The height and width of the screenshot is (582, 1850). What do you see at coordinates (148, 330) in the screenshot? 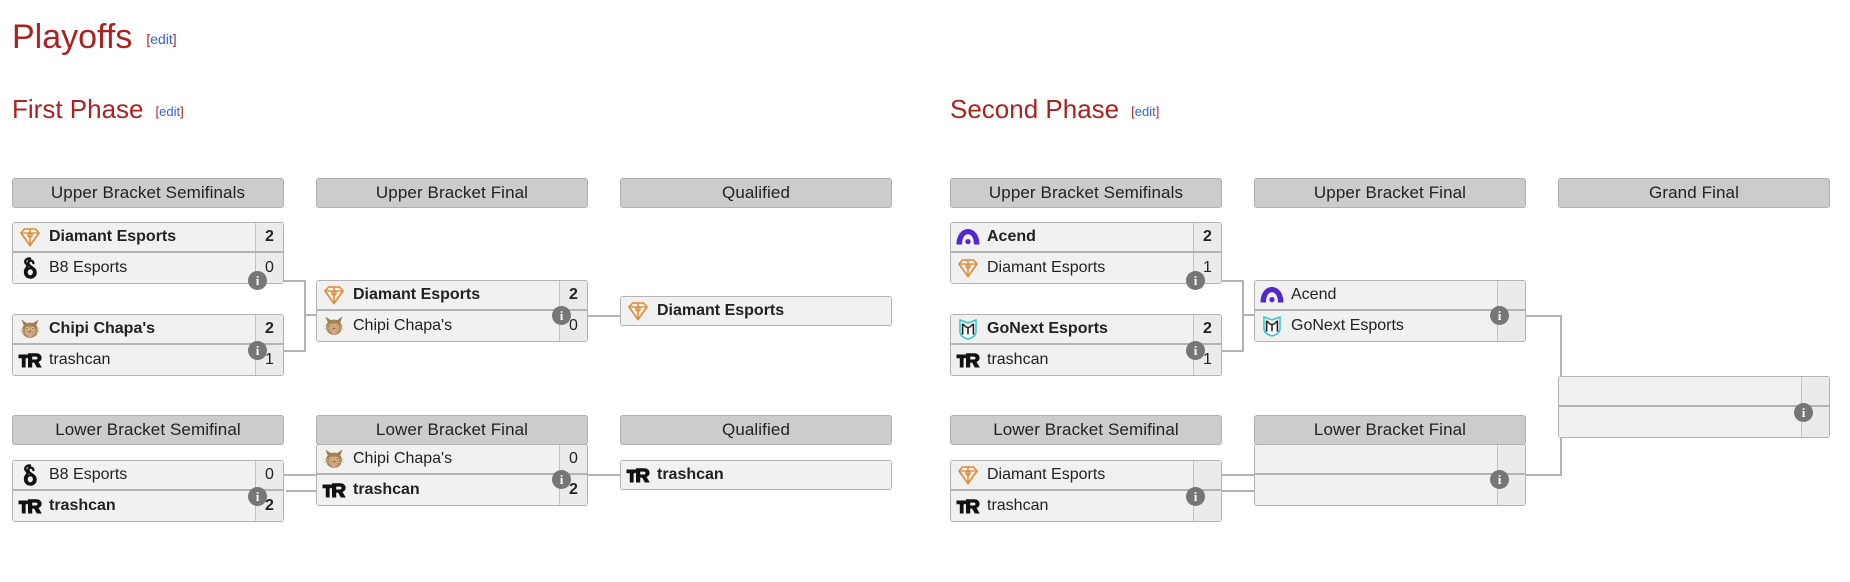
I see `match-row-top: Chipi Chapa's 2` at bounding box center [148, 330].